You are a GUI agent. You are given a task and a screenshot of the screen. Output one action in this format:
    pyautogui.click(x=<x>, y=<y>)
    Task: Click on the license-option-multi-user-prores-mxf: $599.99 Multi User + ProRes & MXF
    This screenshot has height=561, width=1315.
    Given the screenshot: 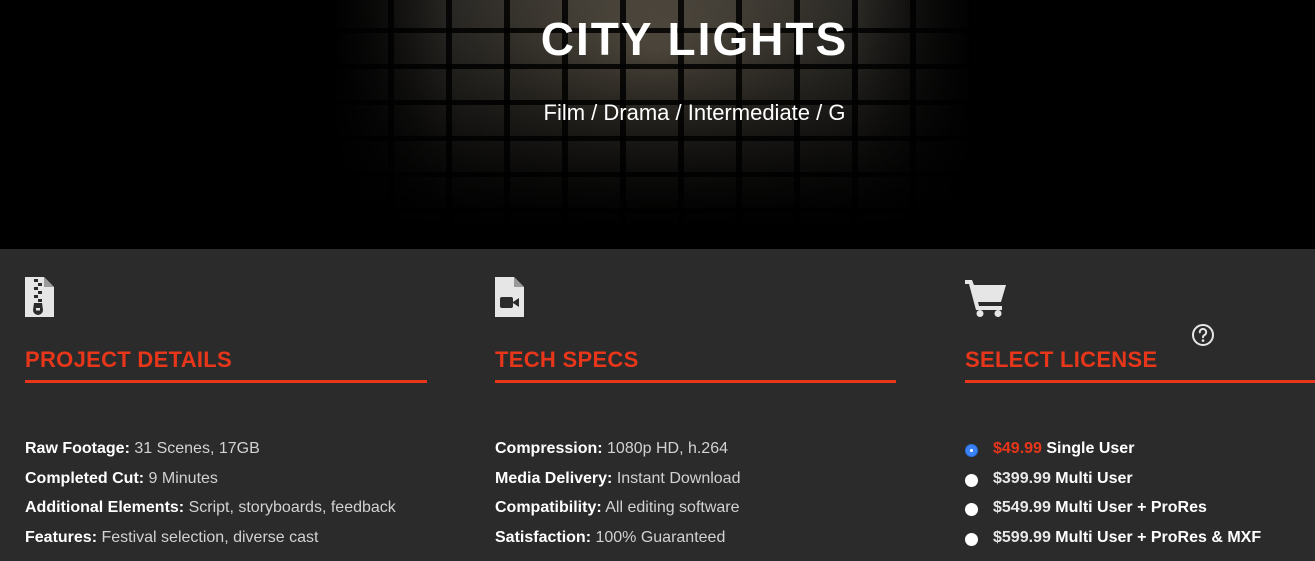 What is the action you would take?
    pyautogui.click(x=1113, y=544)
    